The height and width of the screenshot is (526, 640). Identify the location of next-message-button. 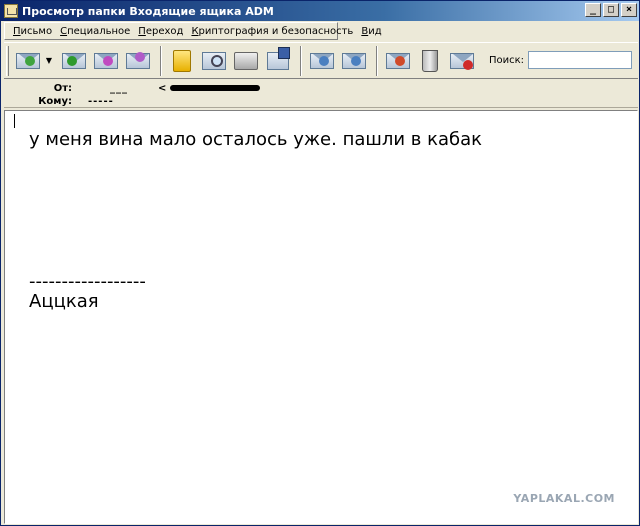
(354, 61).